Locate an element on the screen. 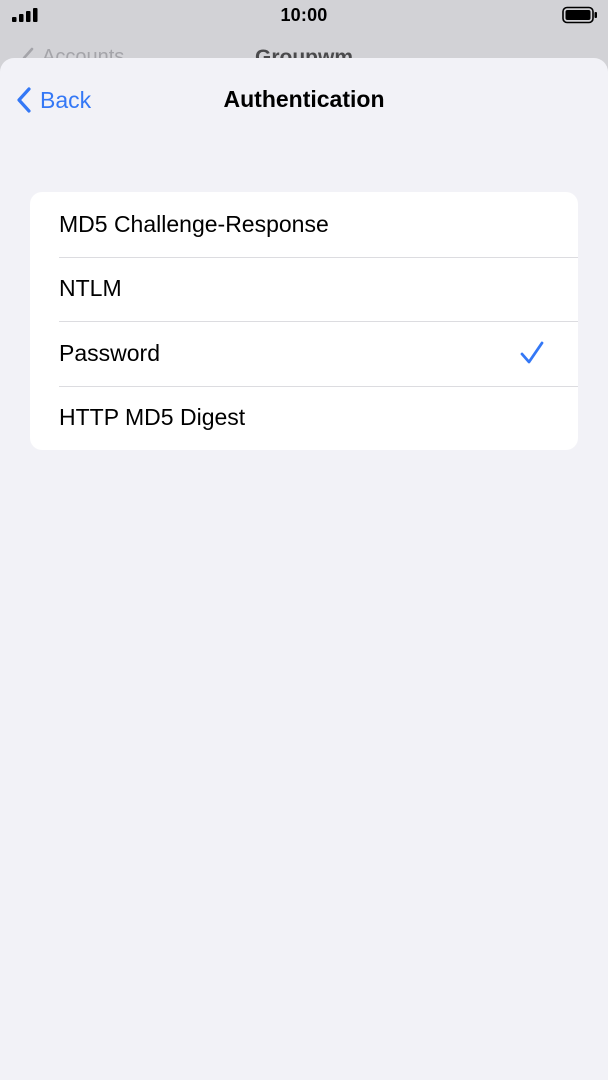  option-http-md5-digest: HTTP MD5 Digest is located at coordinates (304, 418).